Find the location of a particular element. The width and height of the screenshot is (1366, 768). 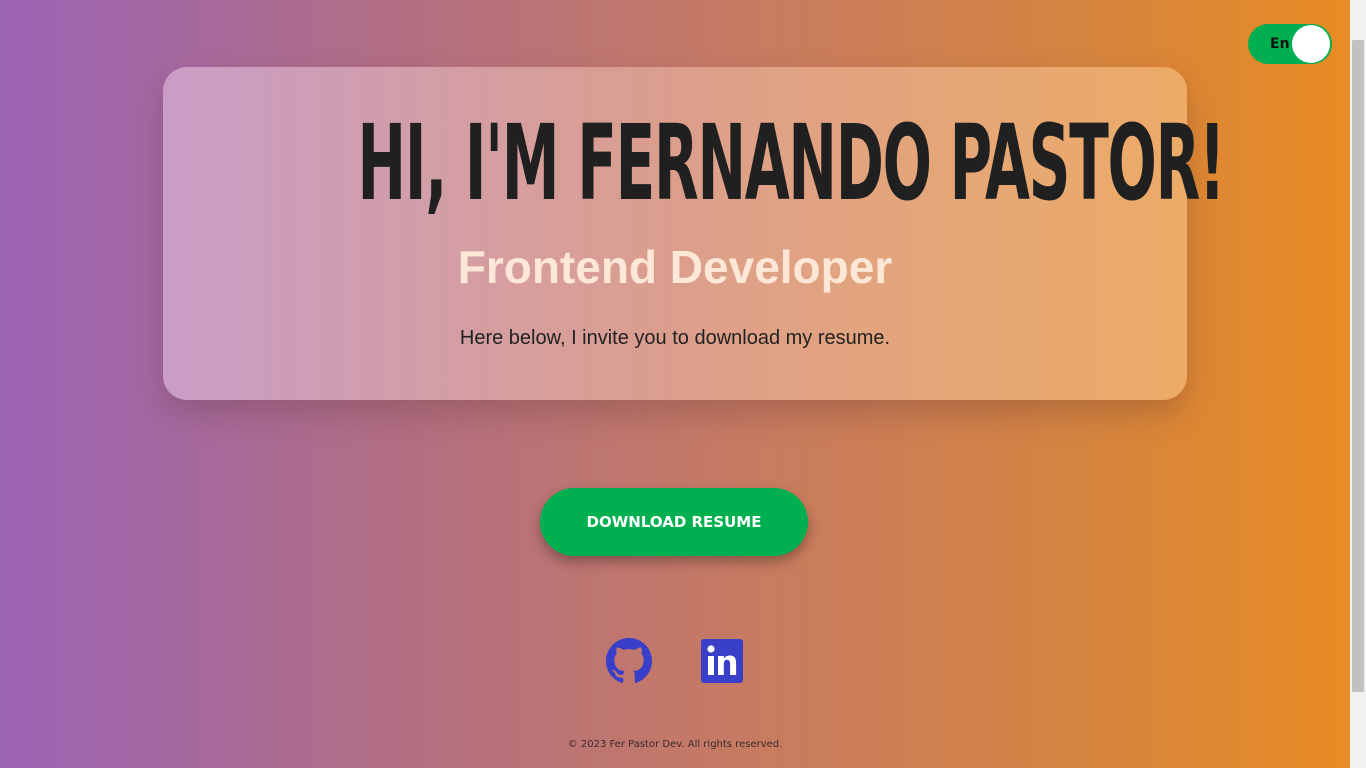

github-icon is located at coordinates (629, 660).